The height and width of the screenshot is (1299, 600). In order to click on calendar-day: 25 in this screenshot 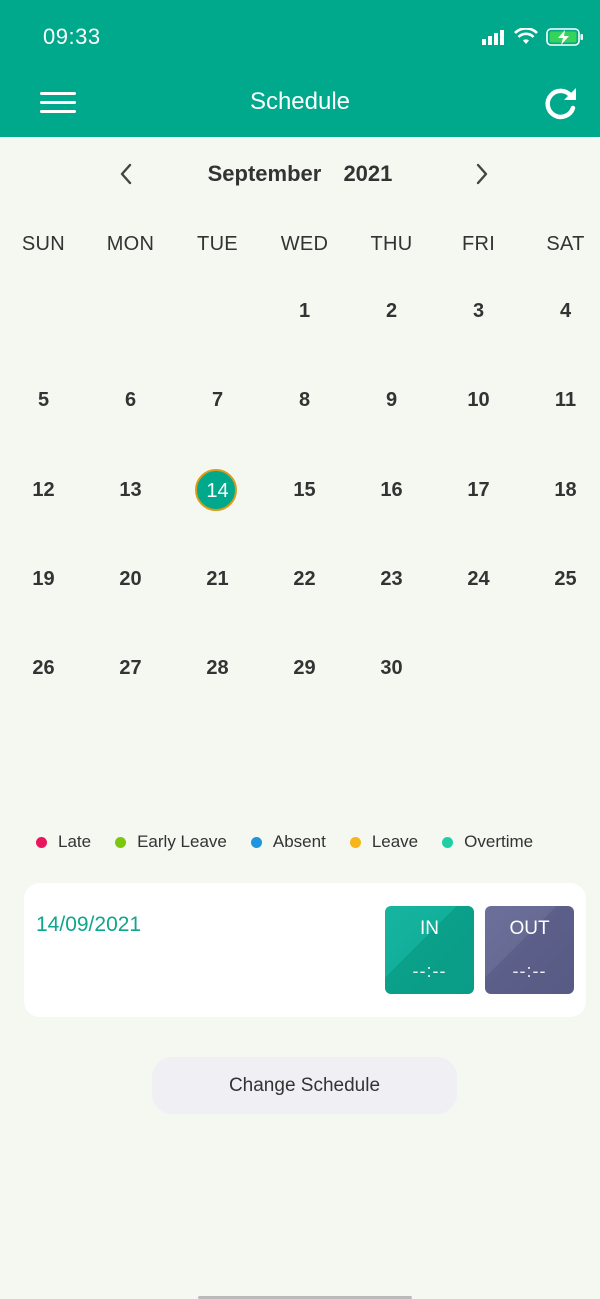, I will do `click(561, 579)`.